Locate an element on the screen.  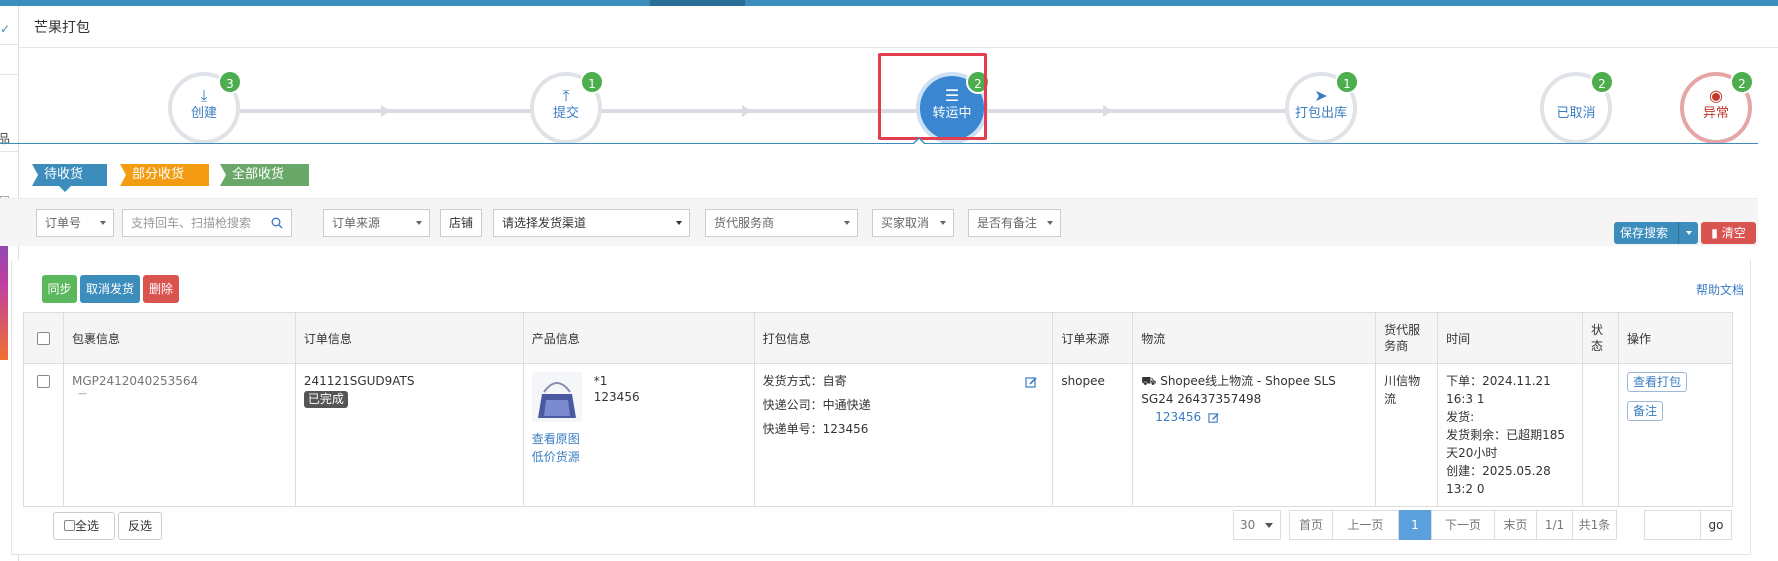
delete-button: 删除 is located at coordinates (161, 289).